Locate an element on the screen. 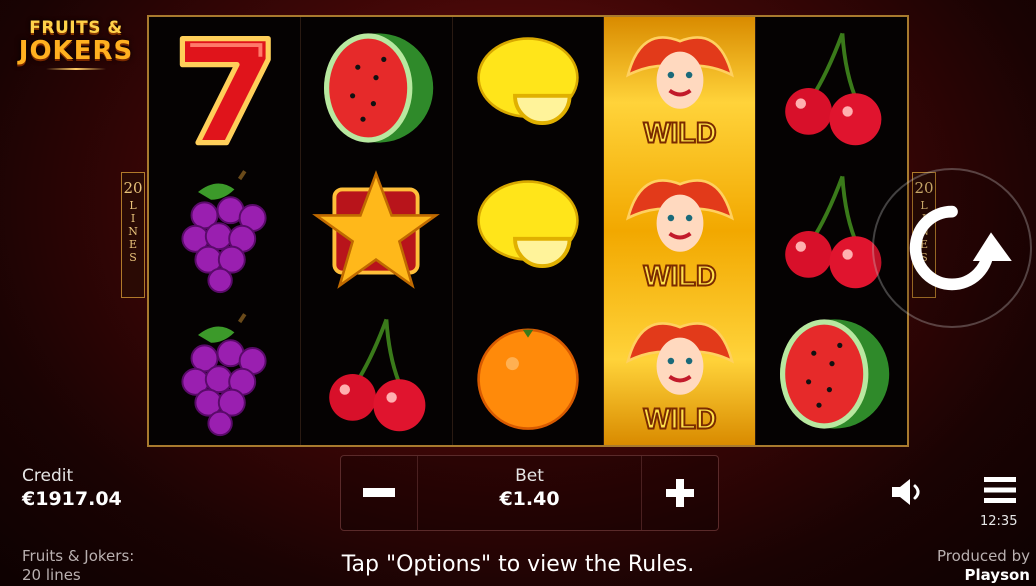 The height and width of the screenshot is (586, 1036). orange-icon is located at coordinates (528, 373).